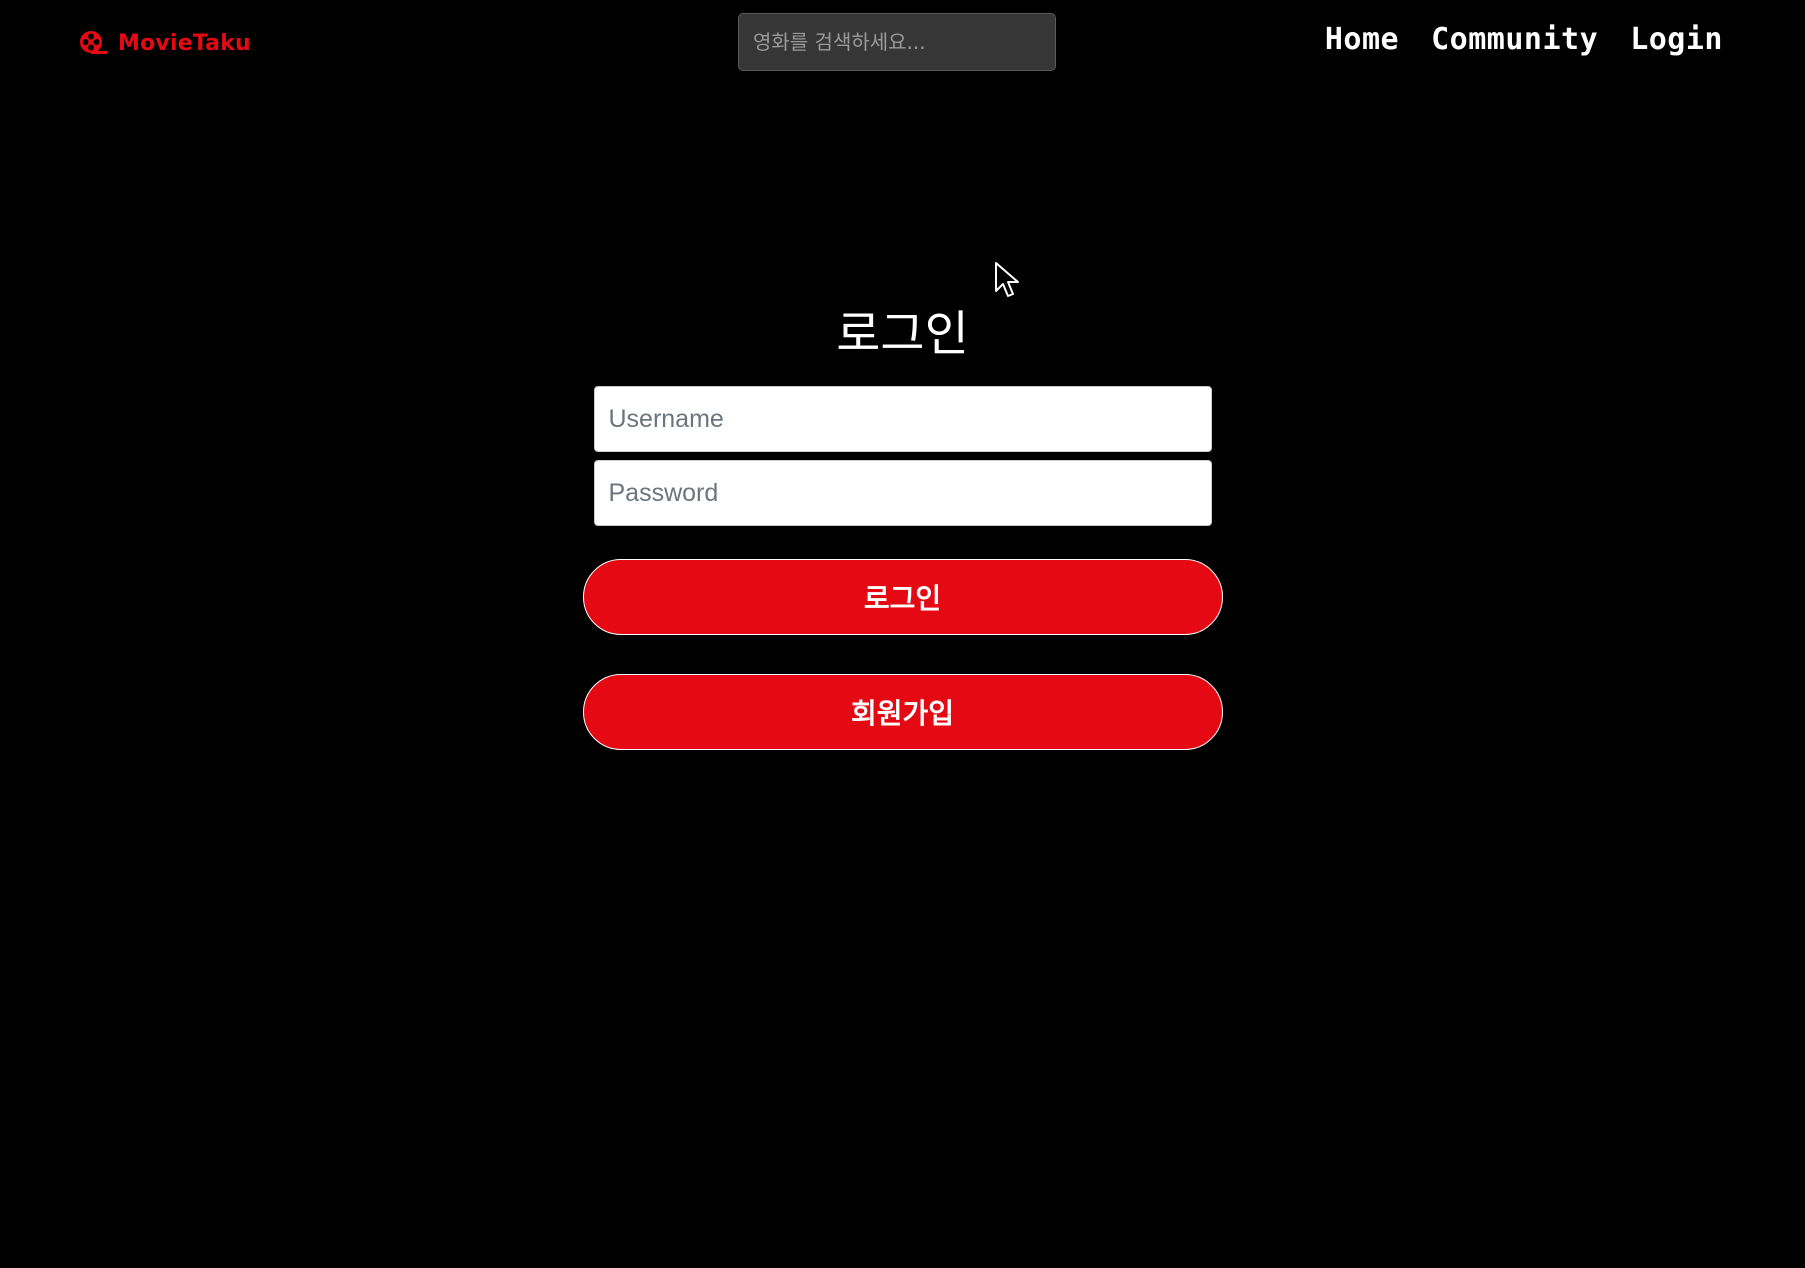 This screenshot has width=1805, height=1268. I want to click on signup-button: 회원가입, so click(902, 712).